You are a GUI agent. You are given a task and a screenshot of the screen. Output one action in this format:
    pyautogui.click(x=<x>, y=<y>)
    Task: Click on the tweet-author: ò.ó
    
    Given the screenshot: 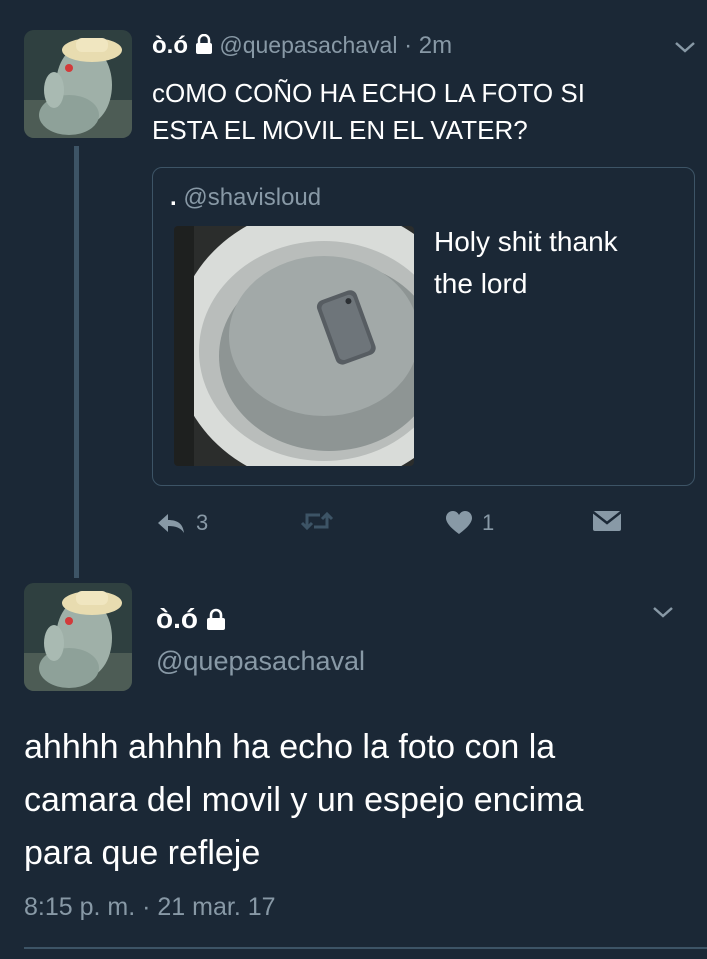 What is the action you would take?
    pyautogui.click(x=191, y=620)
    